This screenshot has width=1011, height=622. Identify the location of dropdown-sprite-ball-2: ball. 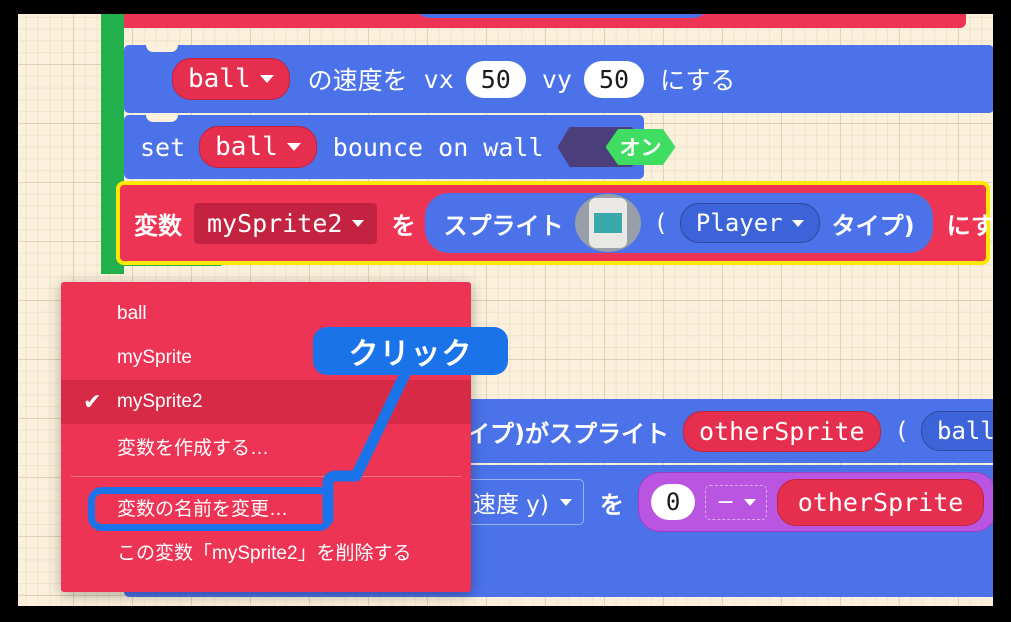
(258, 147).